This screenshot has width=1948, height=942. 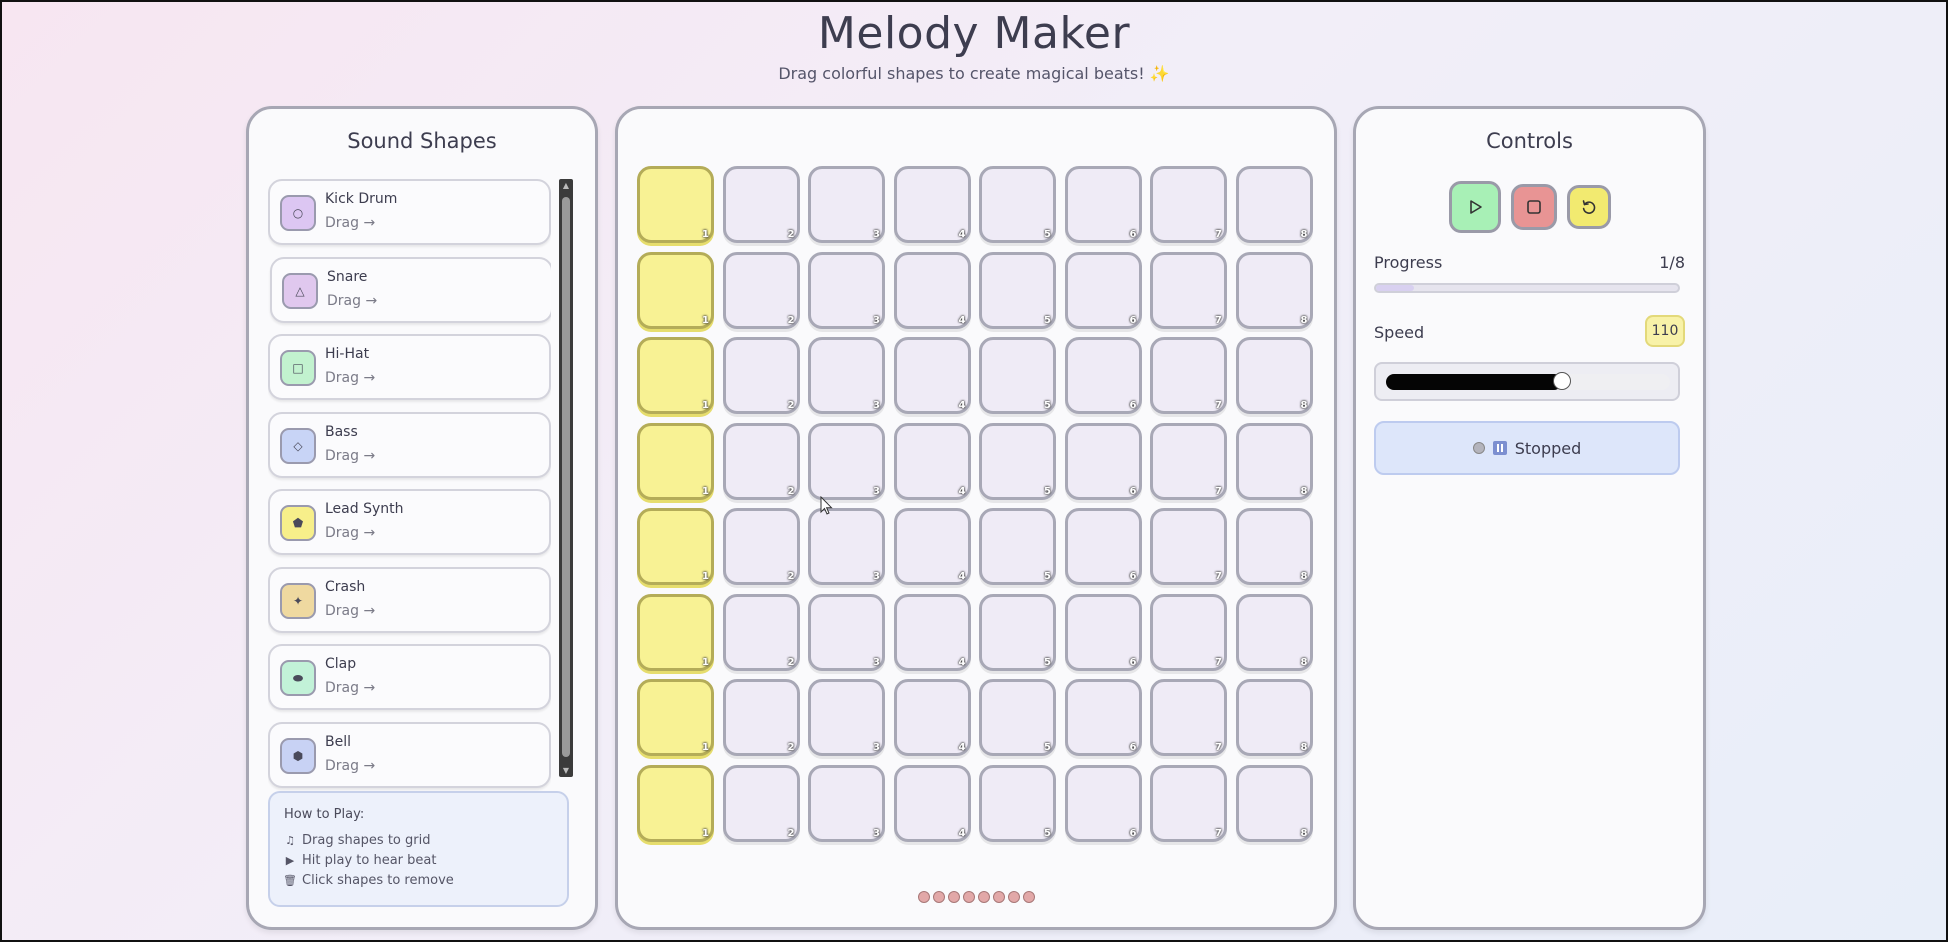 What do you see at coordinates (1395, 288) in the screenshot?
I see `progress-bar-fill` at bounding box center [1395, 288].